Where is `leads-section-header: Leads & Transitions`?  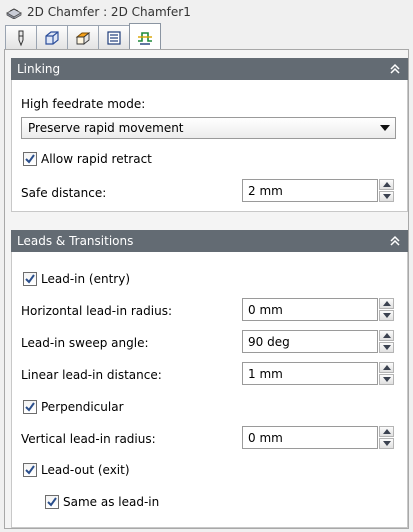 leads-section-header: Leads & Transitions is located at coordinates (209, 241).